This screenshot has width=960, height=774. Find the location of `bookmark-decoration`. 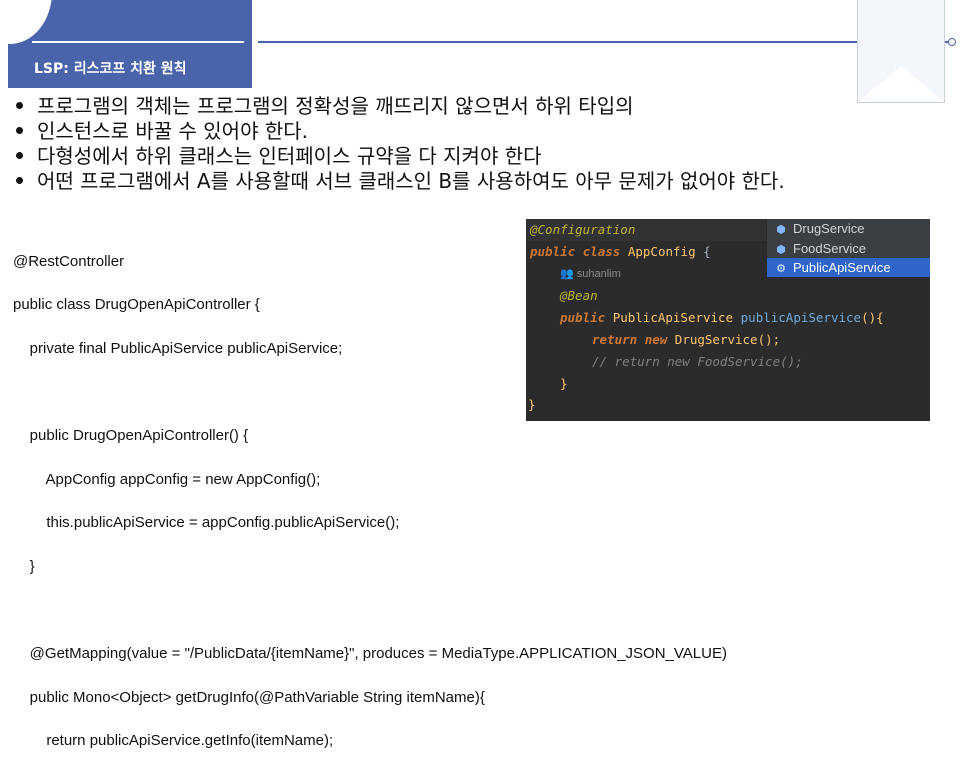

bookmark-decoration is located at coordinates (901, 51).